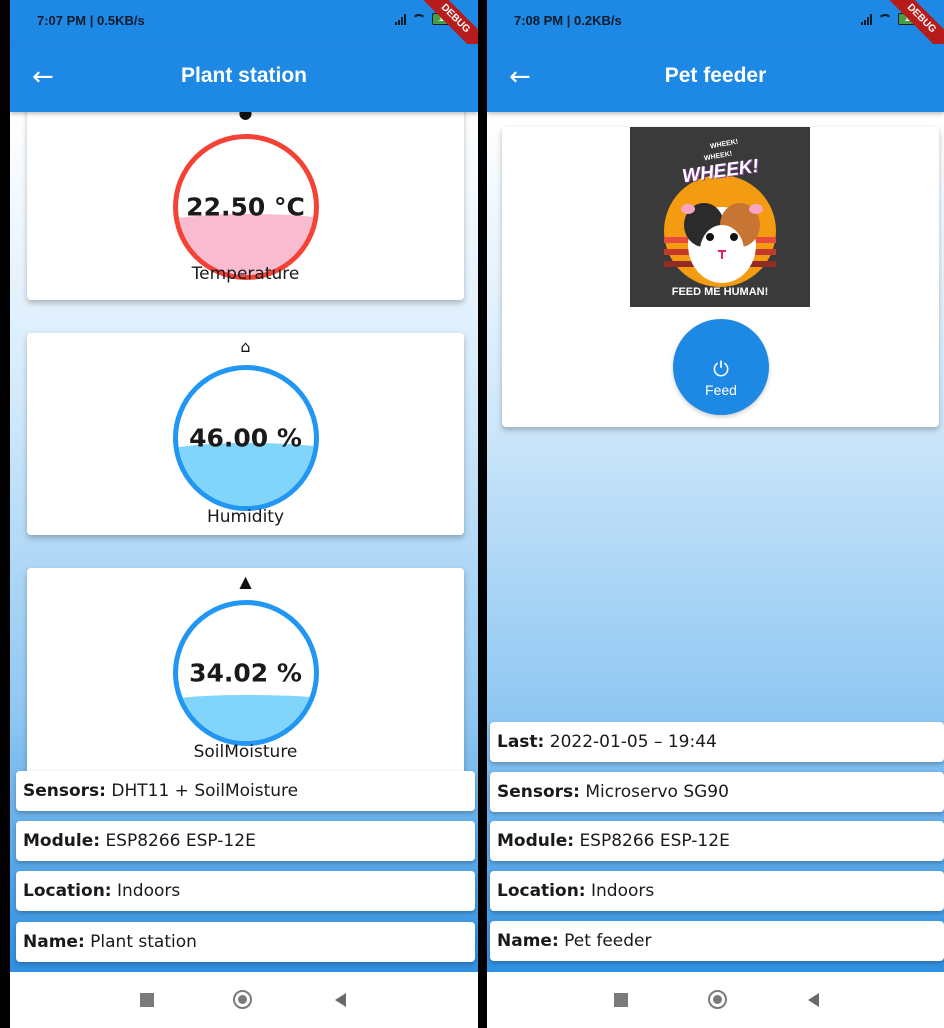 Image resolution: width=944 pixels, height=1028 pixels. Describe the element at coordinates (245, 517) in the screenshot. I see `humidity-label: Humidity` at that location.